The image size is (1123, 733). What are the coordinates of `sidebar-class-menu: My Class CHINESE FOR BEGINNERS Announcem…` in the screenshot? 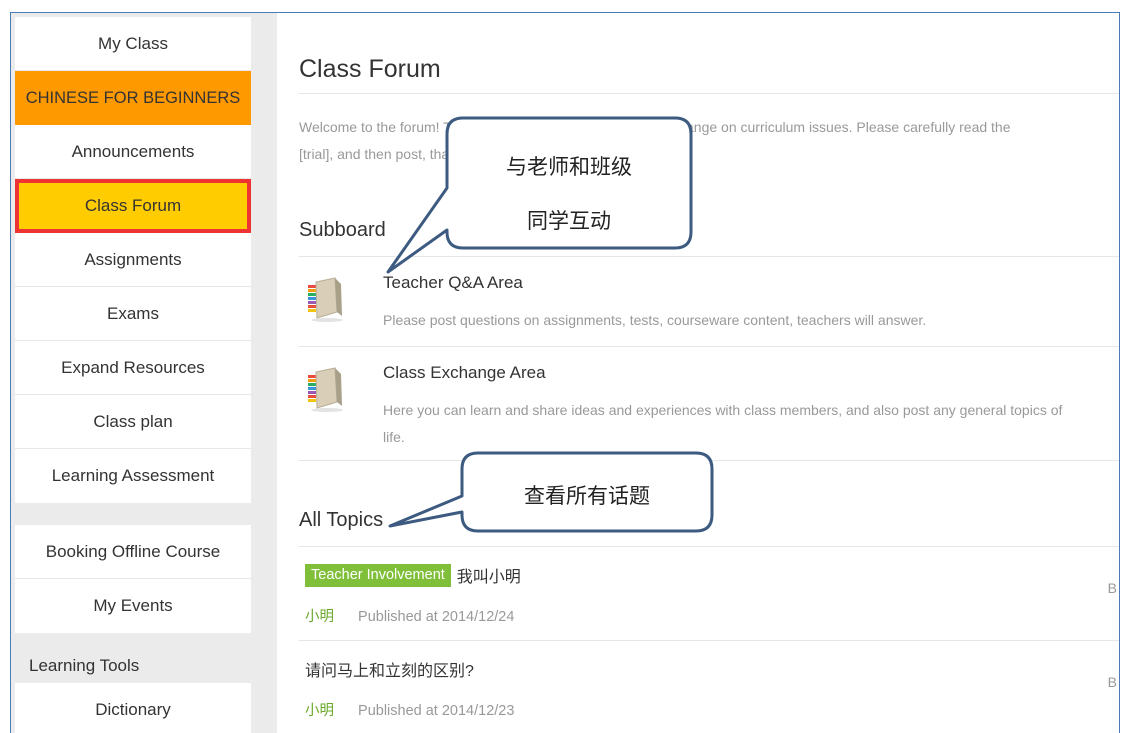 It's located at (133, 260).